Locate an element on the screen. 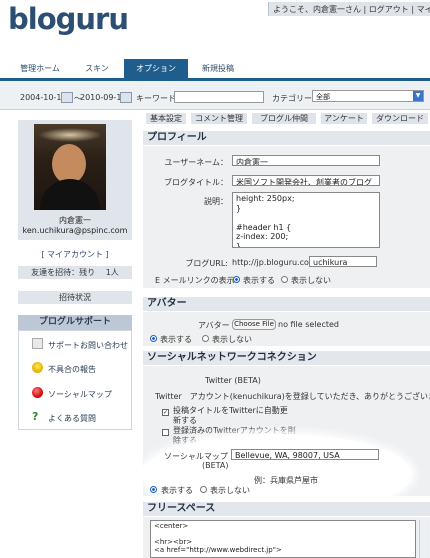 The height and width of the screenshot is (558, 430). from-date: 2004-10-15 is located at coordinates (43, 97).